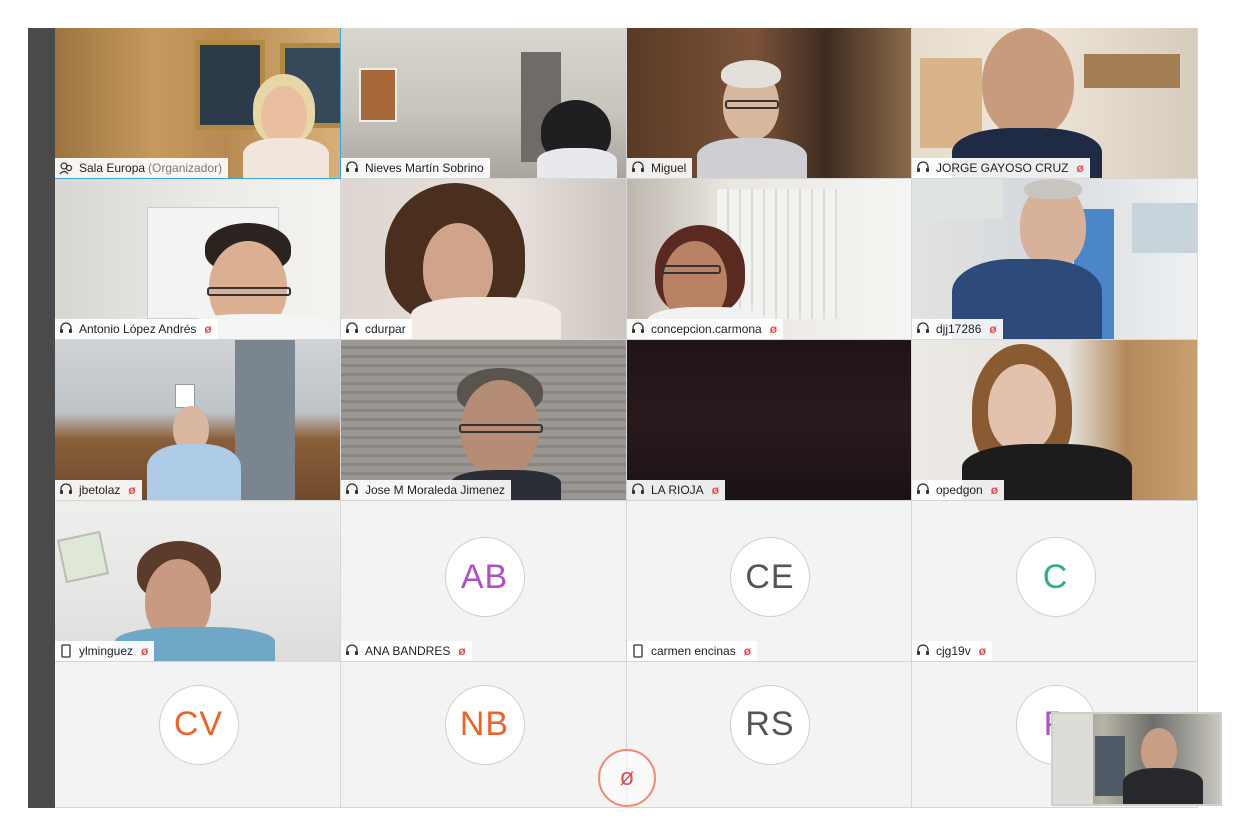 This screenshot has height=820, width=1235. I want to click on participant-tile-jbetolaz: jbetolaz ø, so click(198, 420).